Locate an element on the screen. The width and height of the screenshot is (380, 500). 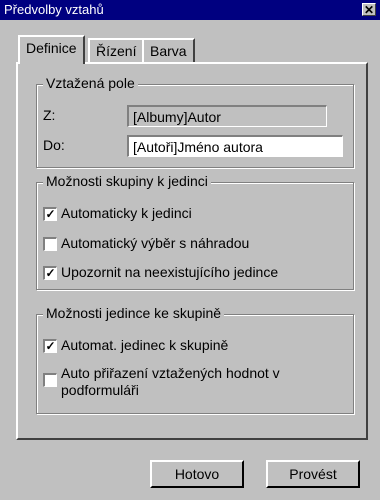
auto-assign-subform-checkbox is located at coordinates (50, 380).